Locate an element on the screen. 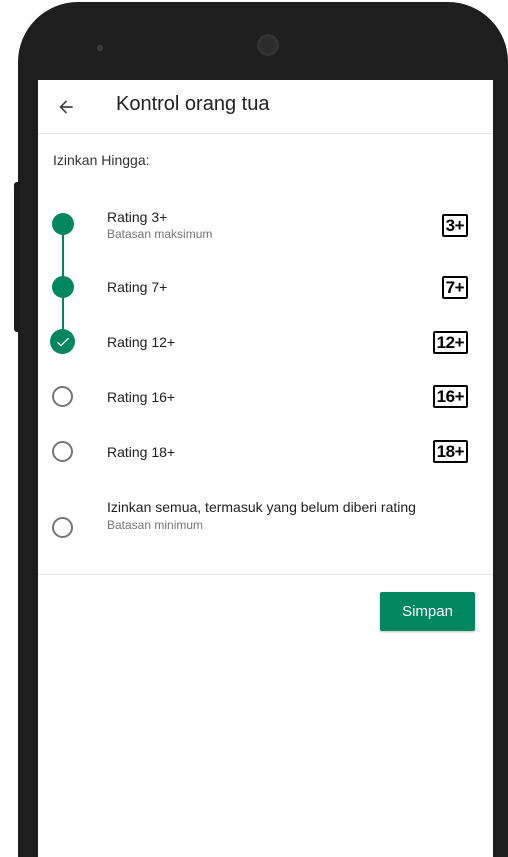 This screenshot has height=857, width=508. option-title: Rating 3+ is located at coordinates (137, 217).